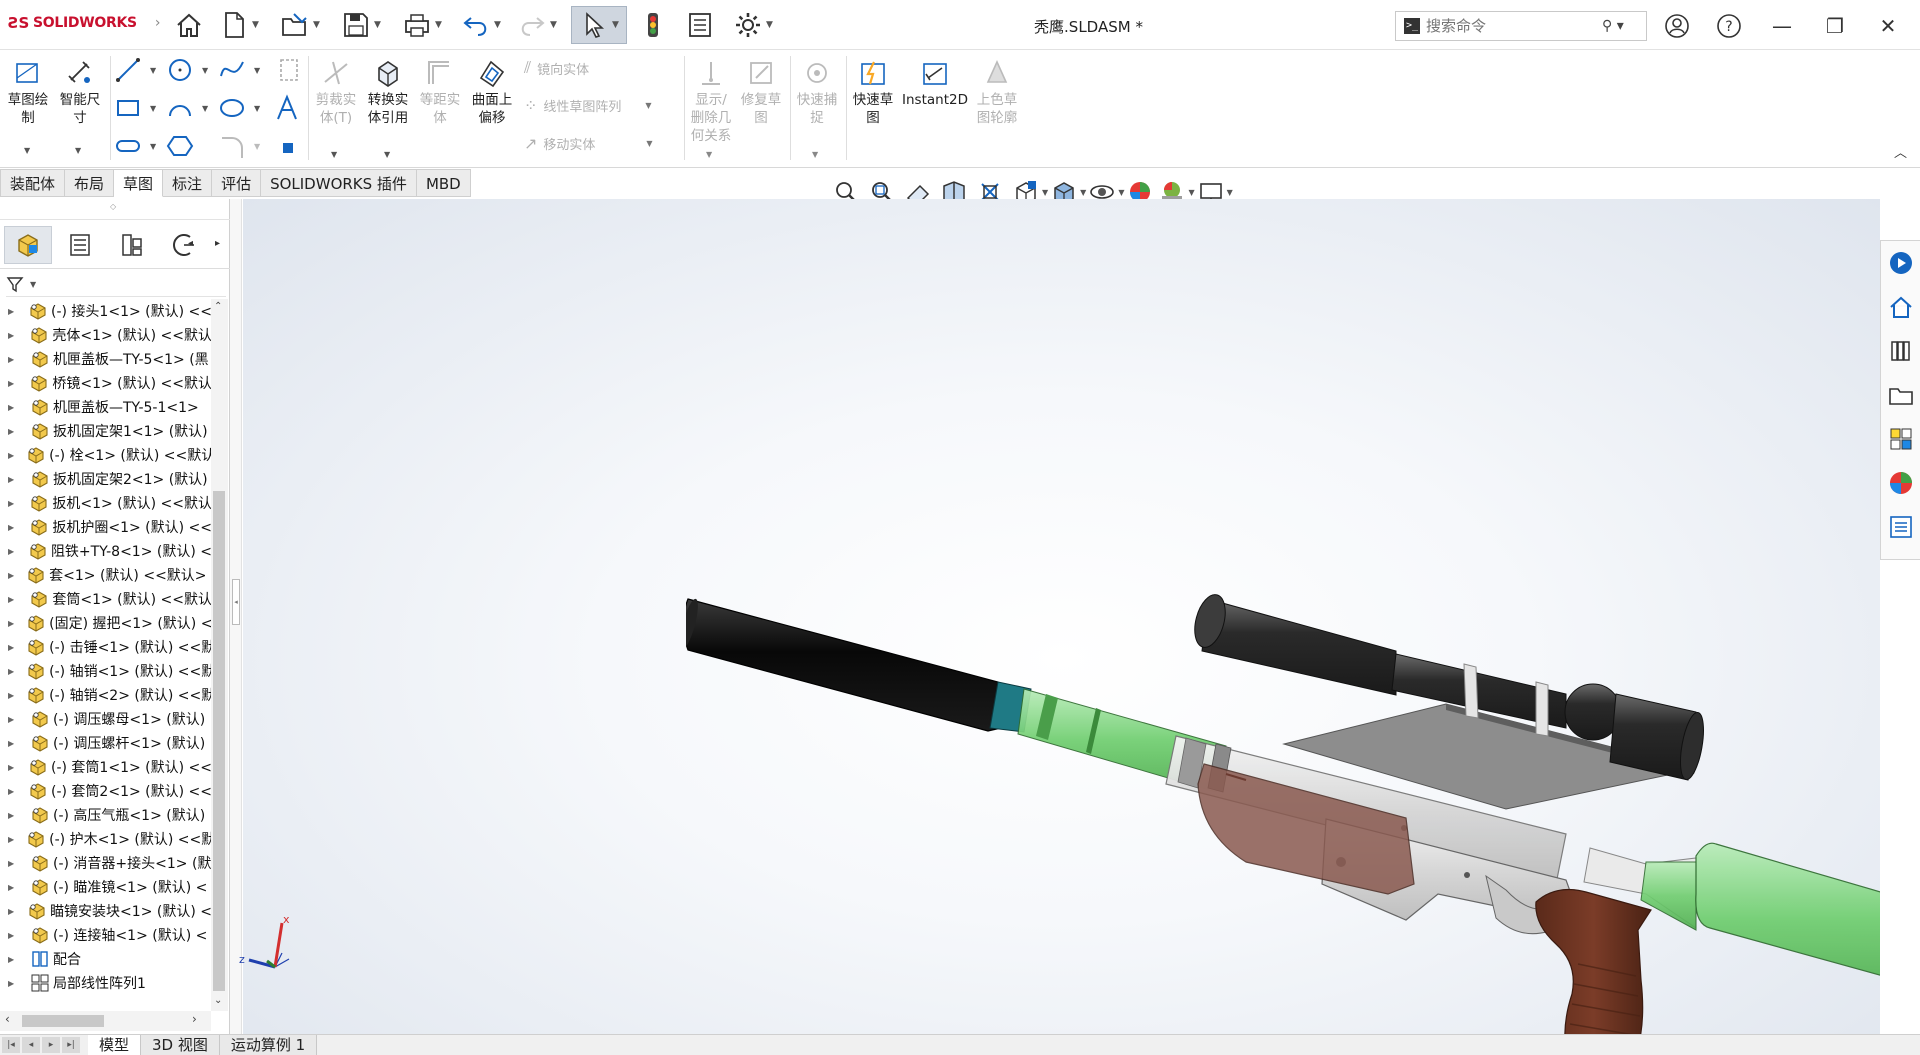 The width and height of the screenshot is (1920, 1055). I want to click on linear-pattern-button: ⁘ 线性草图阵列 ▼, so click(588, 105).